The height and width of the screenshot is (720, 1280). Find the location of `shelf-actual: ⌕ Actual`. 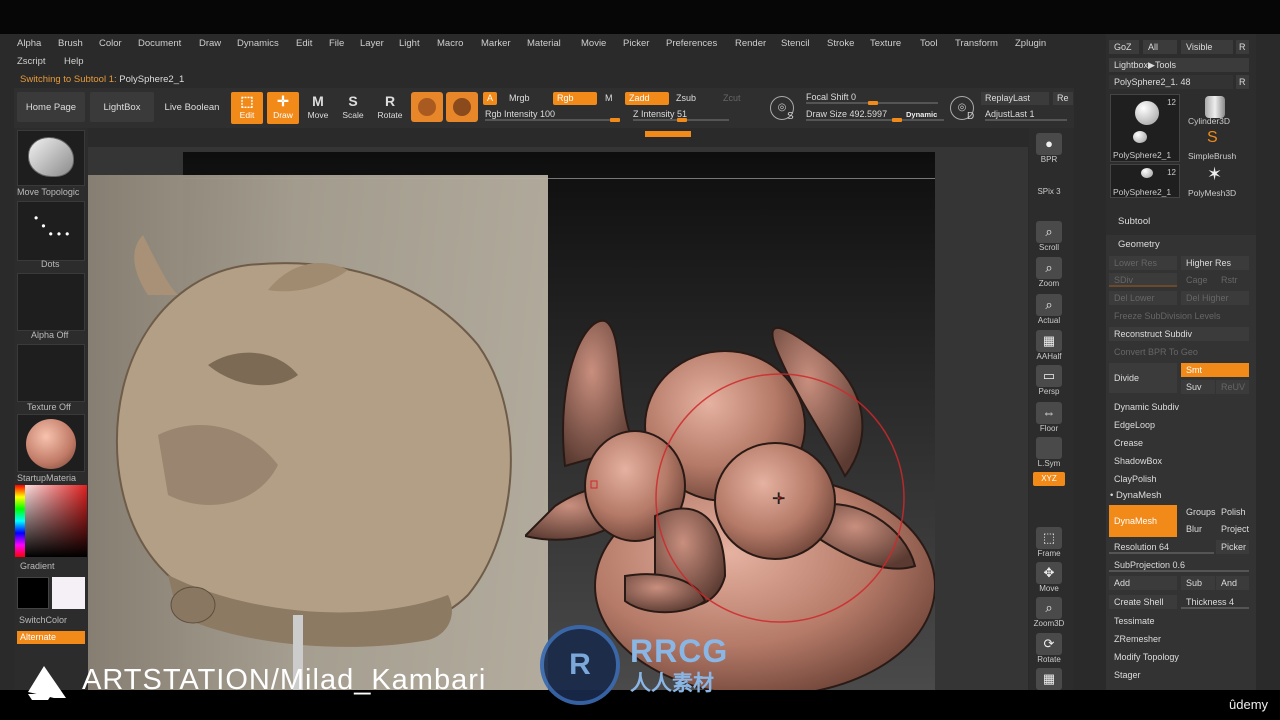

shelf-actual: ⌕ Actual is located at coordinates (1049, 309).